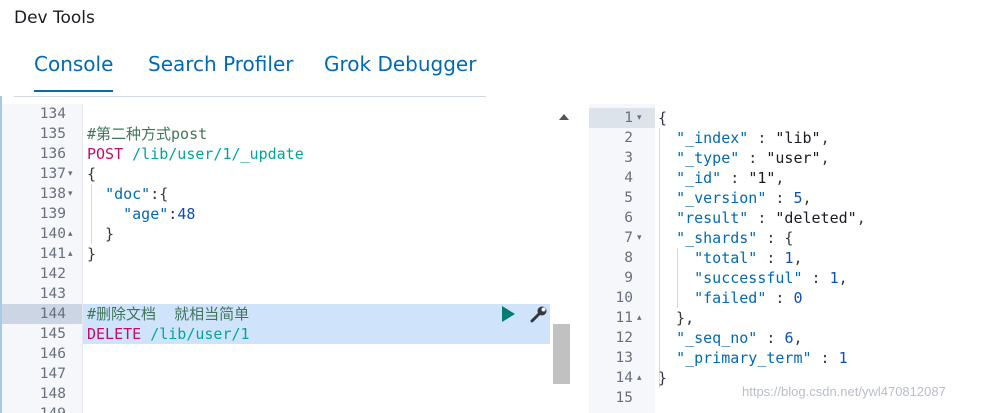 The image size is (1001, 413). I want to click on tab-grok-debugger: Grok Debugger, so click(400, 64).